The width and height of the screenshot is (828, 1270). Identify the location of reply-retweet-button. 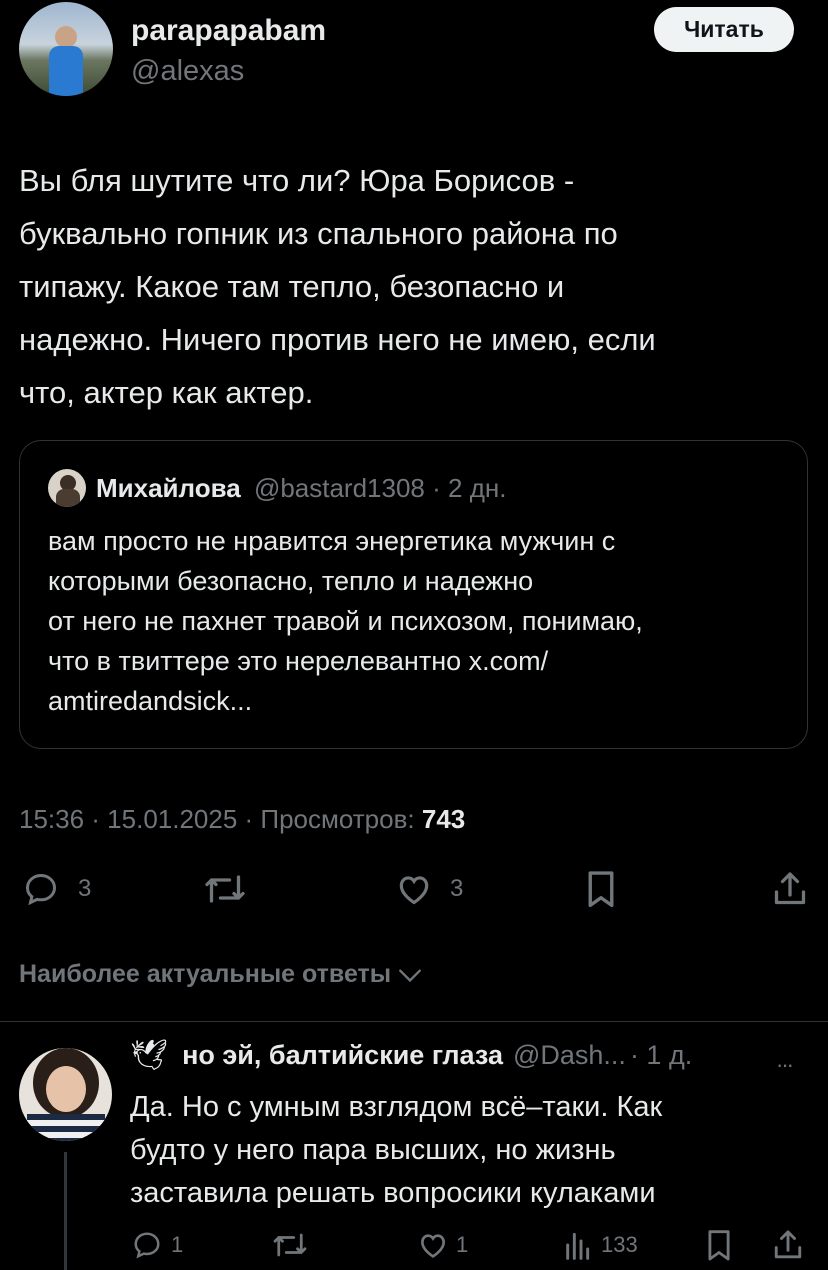
(290, 1245).